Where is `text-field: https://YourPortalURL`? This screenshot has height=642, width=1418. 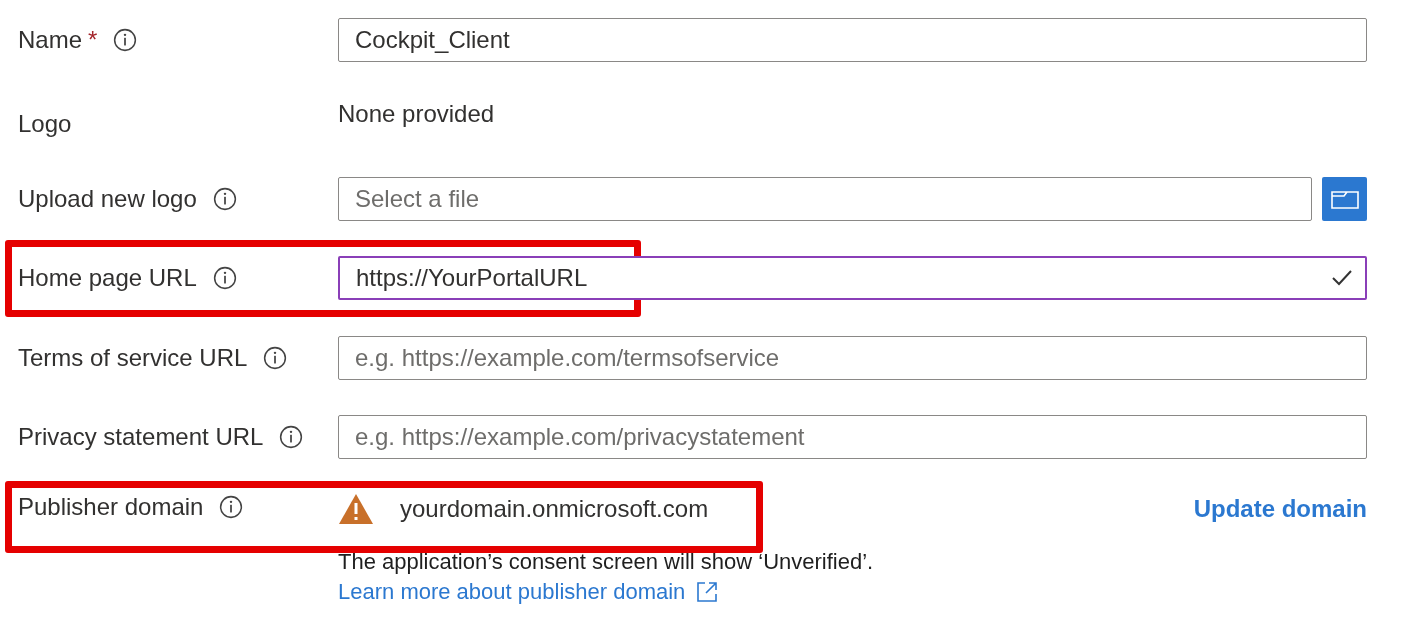 text-field: https://YourPortalURL is located at coordinates (852, 278).